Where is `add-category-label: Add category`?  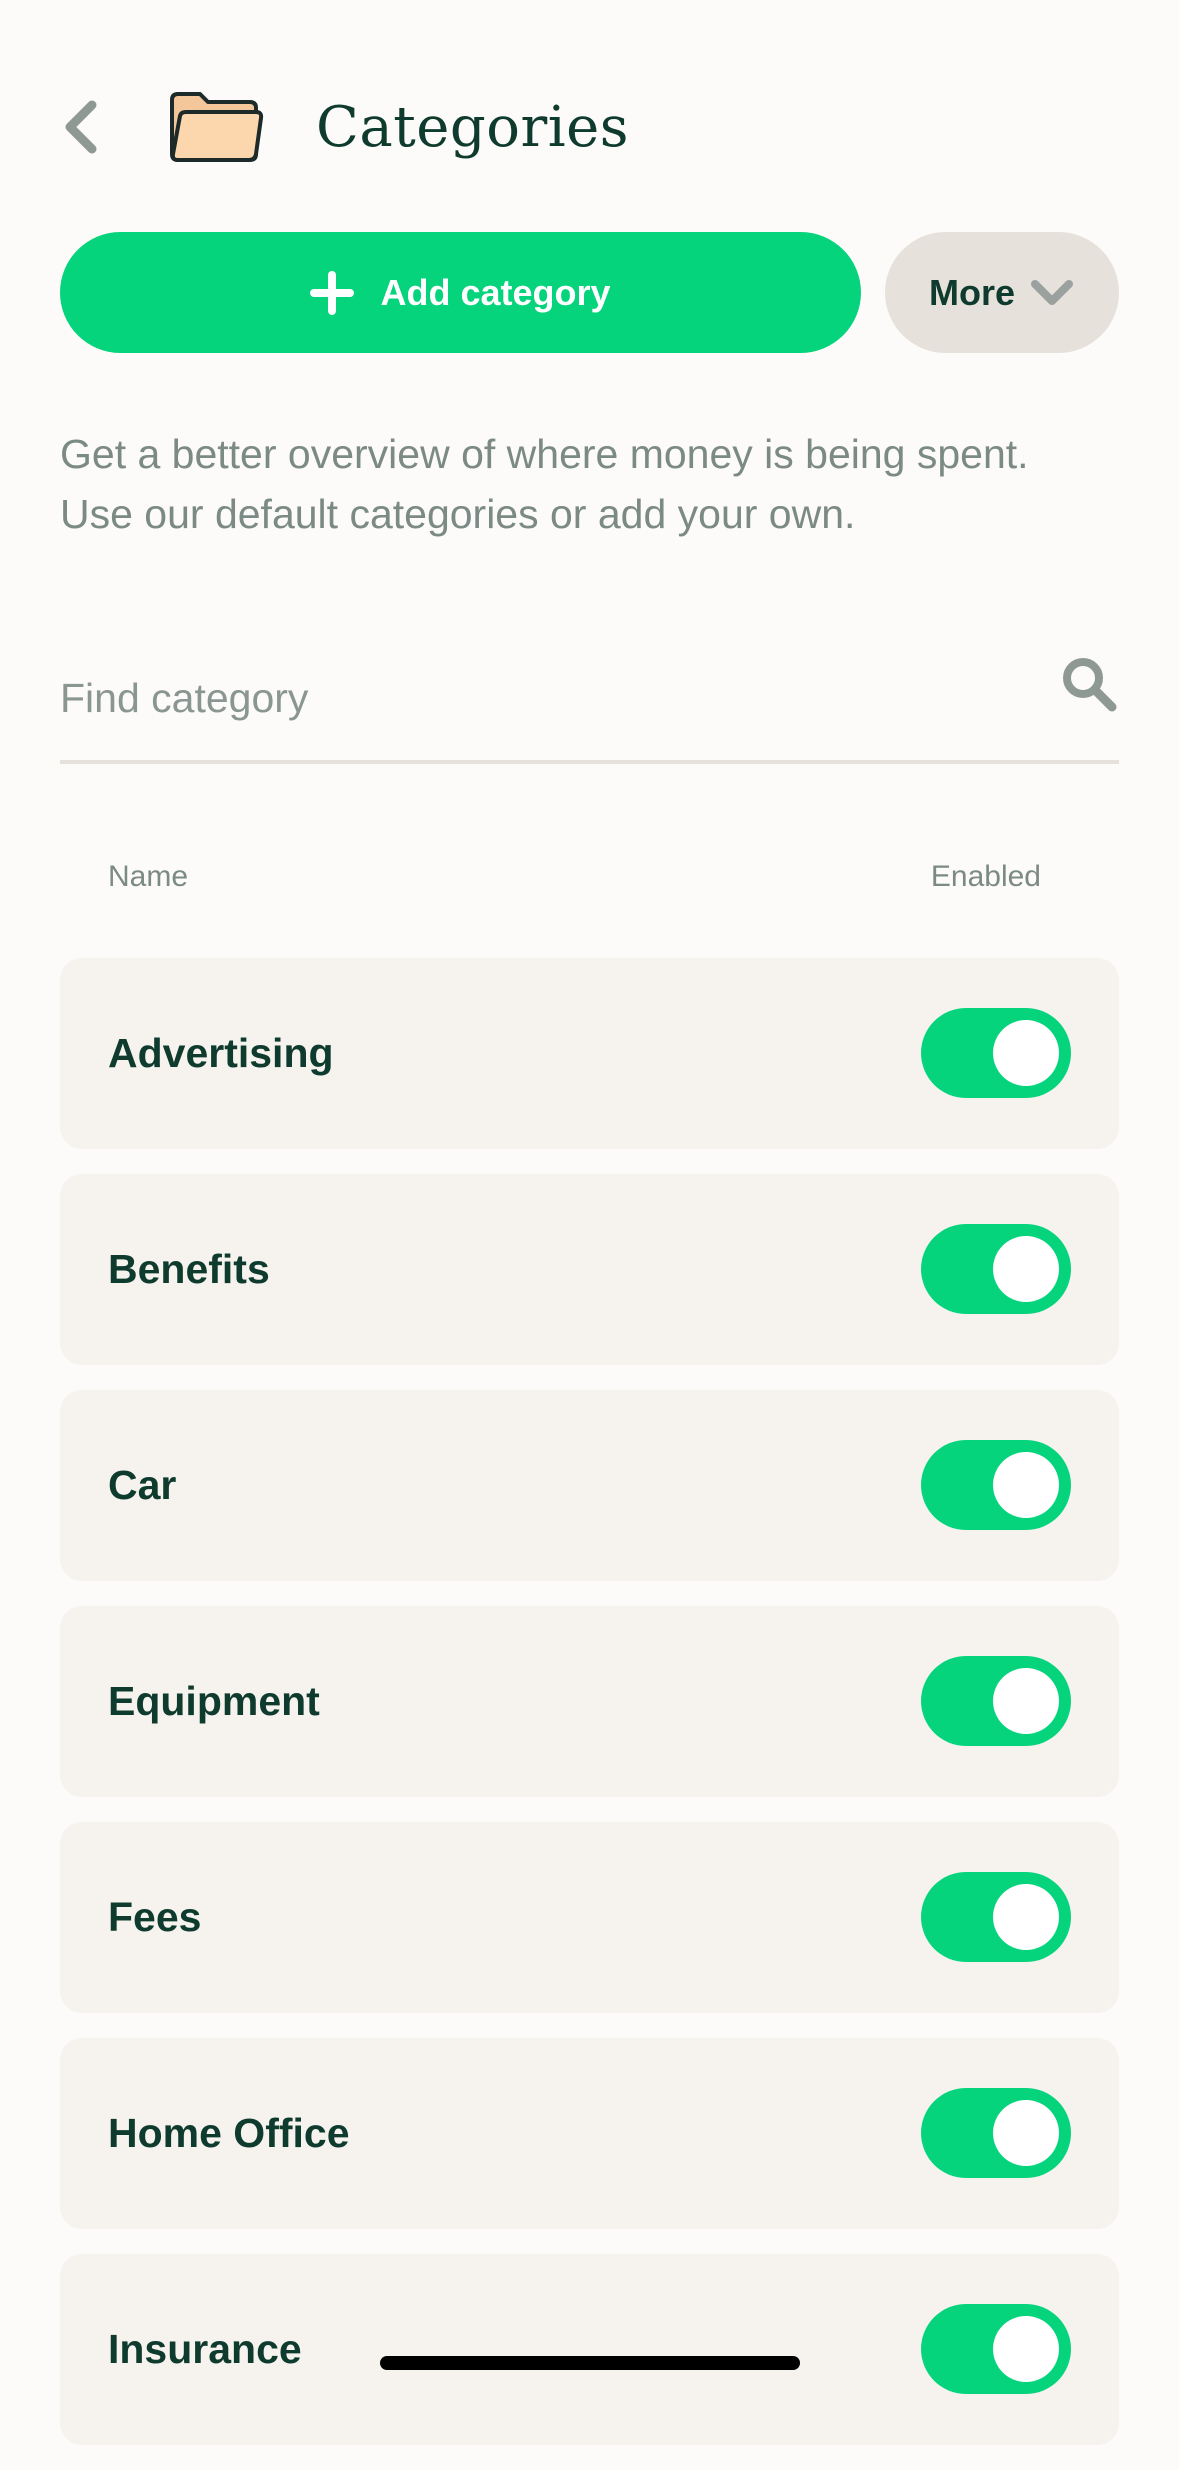
add-category-label: Add category is located at coordinates (495, 292).